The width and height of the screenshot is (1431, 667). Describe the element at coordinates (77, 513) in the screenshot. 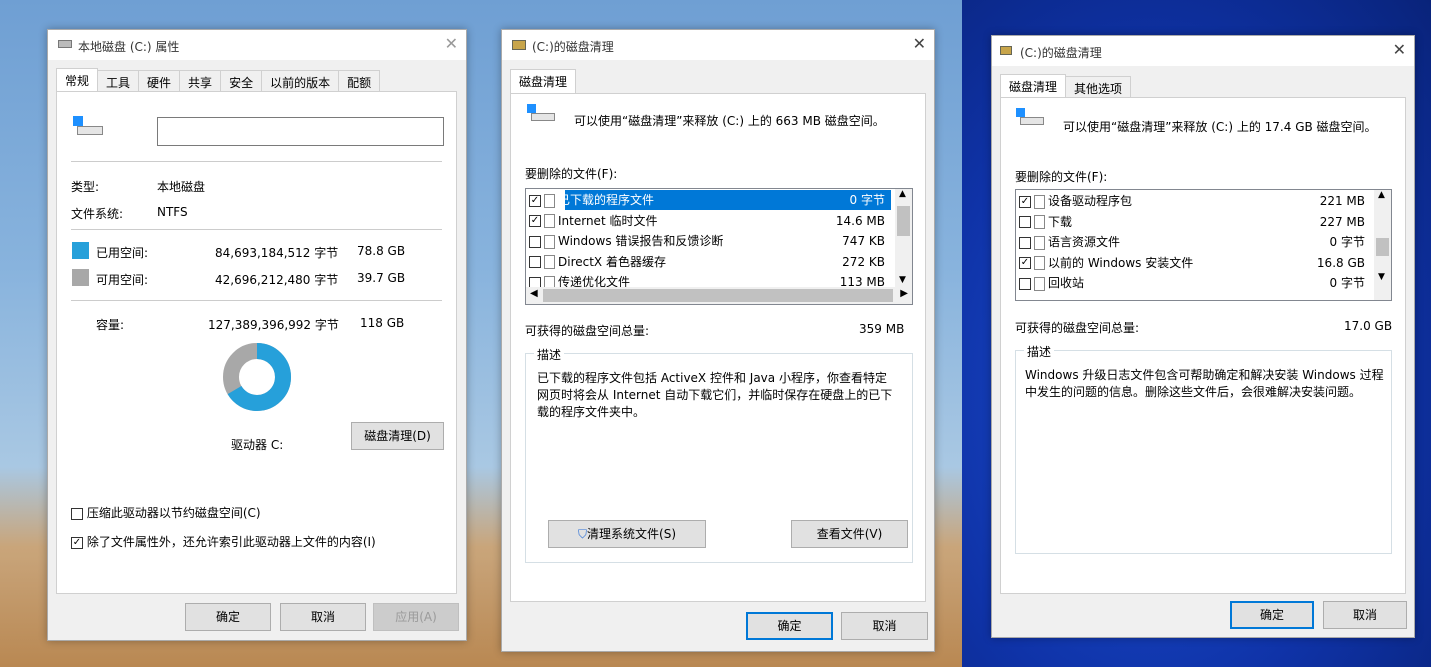

I see `compress-checkbox` at that location.